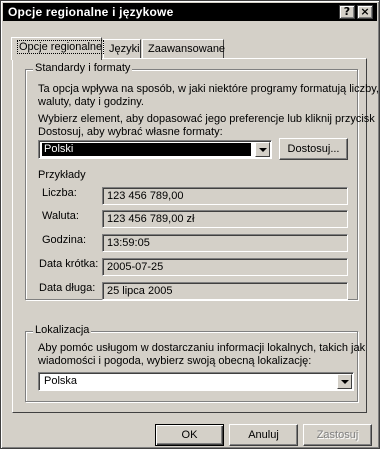 The image size is (380, 449). What do you see at coordinates (187, 49) in the screenshot?
I see `tab-label: Zaawansowane` at bounding box center [187, 49].